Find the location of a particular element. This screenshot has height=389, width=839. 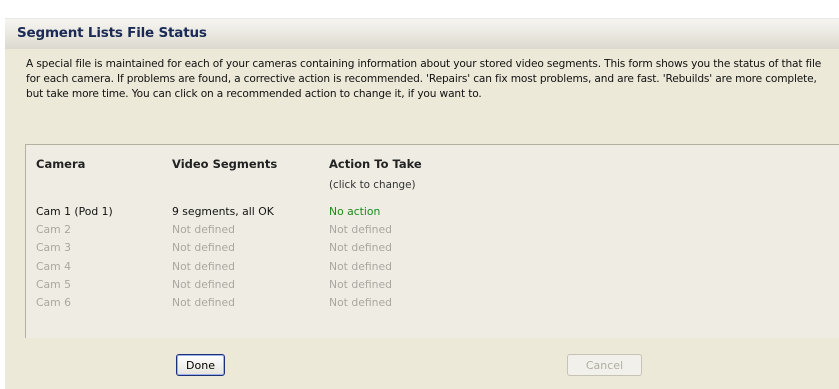

dialog-title: Segment Lists File Status is located at coordinates (112, 33).